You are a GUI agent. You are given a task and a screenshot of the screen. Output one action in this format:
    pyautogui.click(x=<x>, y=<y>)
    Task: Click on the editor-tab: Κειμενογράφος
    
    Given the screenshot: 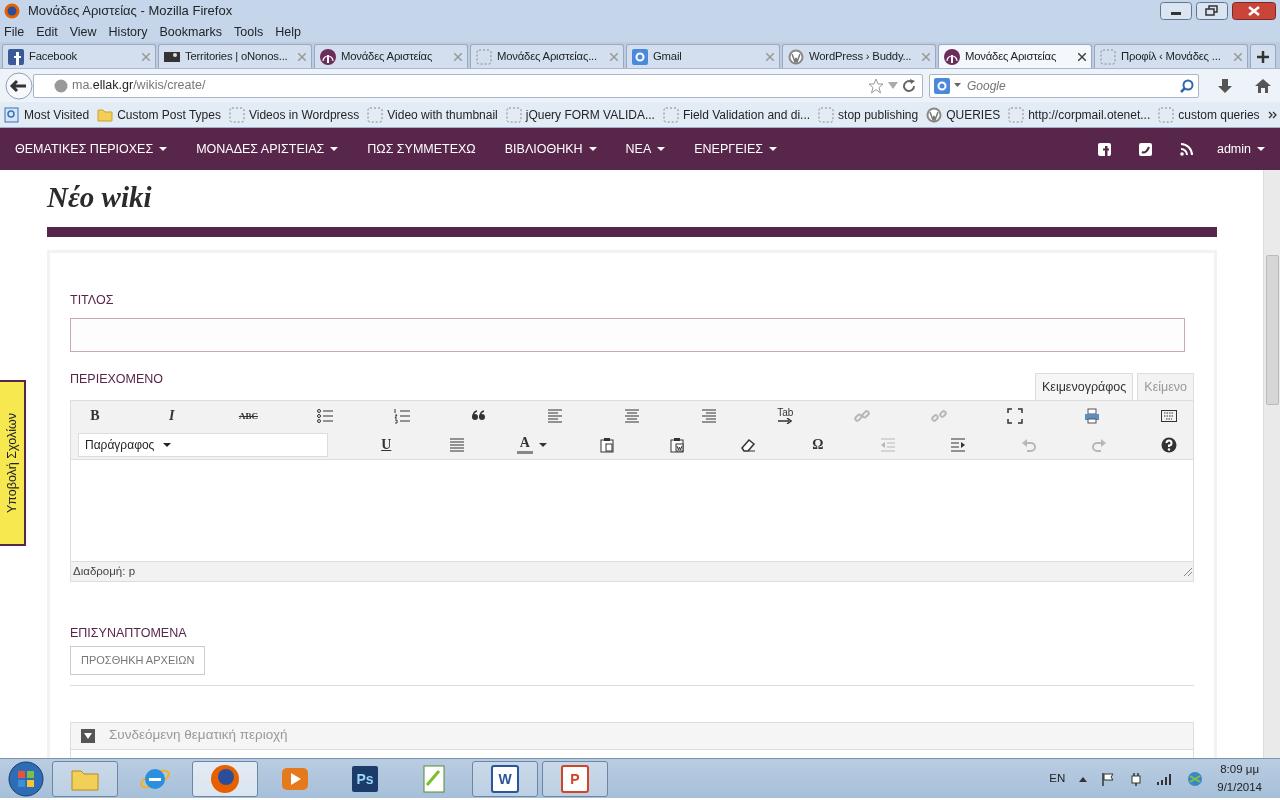 What is the action you would take?
    pyautogui.click(x=1084, y=386)
    